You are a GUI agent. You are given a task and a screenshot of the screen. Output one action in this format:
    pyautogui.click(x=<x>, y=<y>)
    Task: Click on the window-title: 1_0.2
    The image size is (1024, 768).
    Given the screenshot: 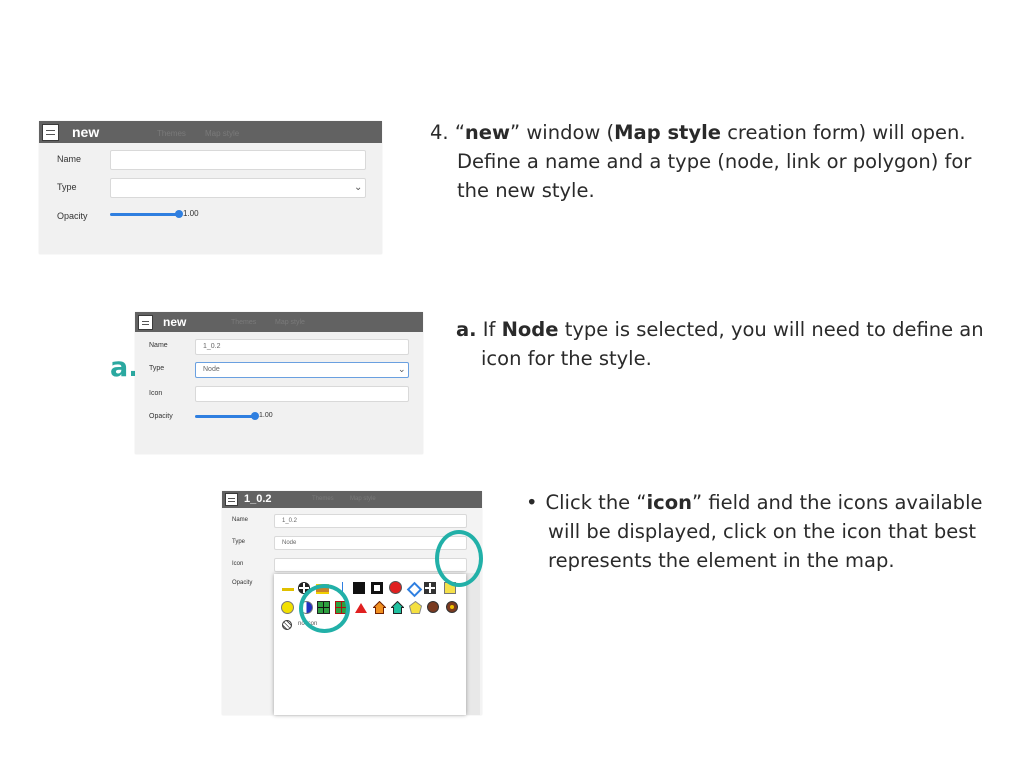 What is the action you would take?
    pyautogui.click(x=258, y=499)
    